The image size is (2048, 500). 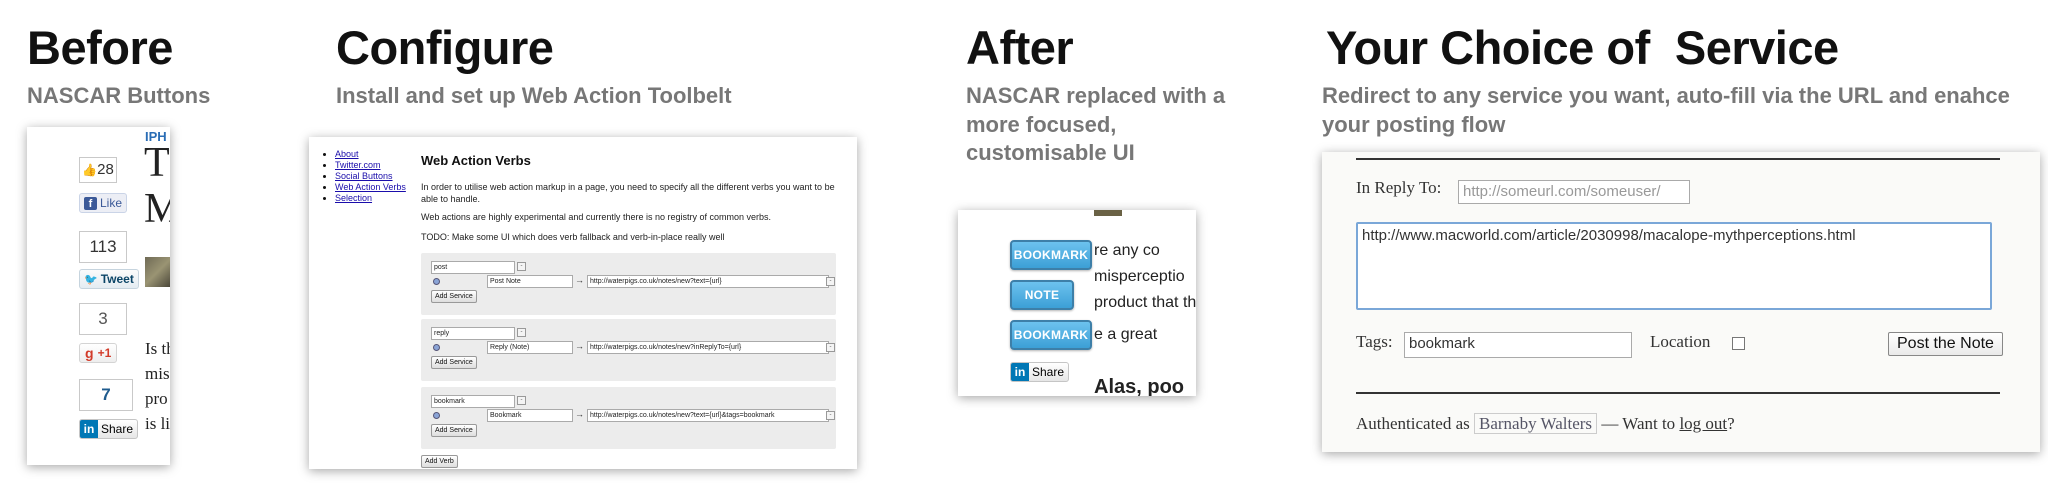 I want to click on tags-input: bookmark, so click(x=1518, y=345).